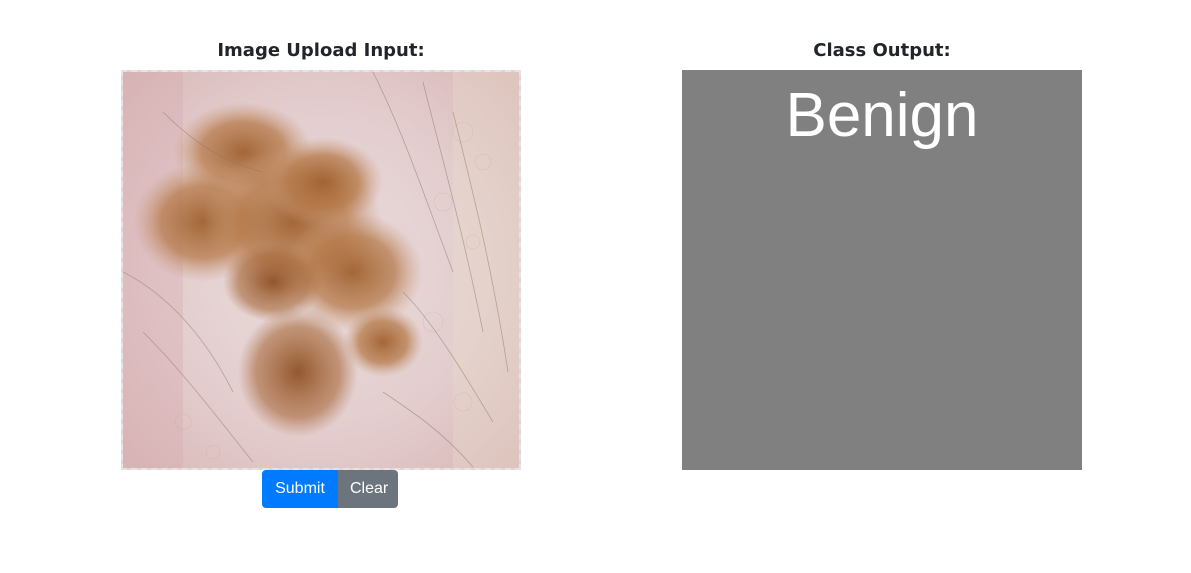  I want to click on action-button-group: Submit Clear, so click(330, 489).